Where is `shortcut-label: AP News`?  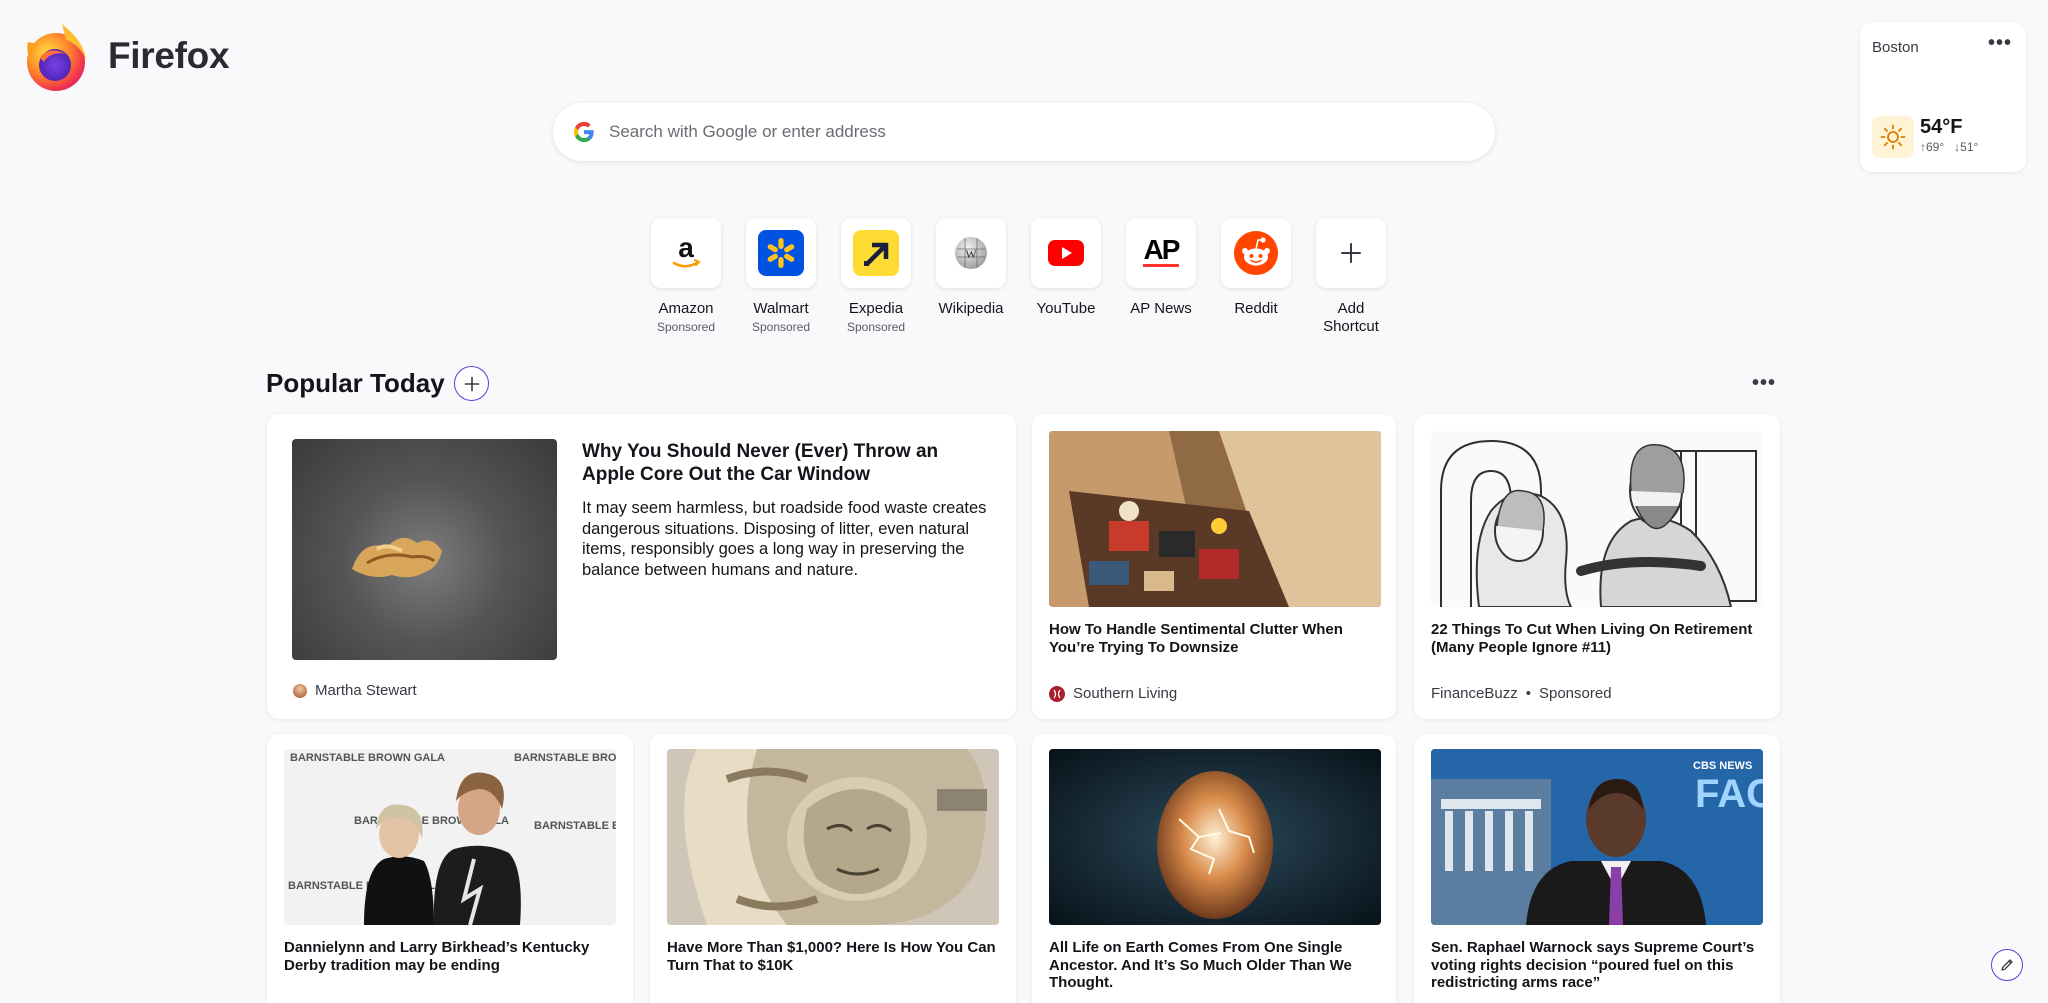 shortcut-label: AP News is located at coordinates (1161, 308).